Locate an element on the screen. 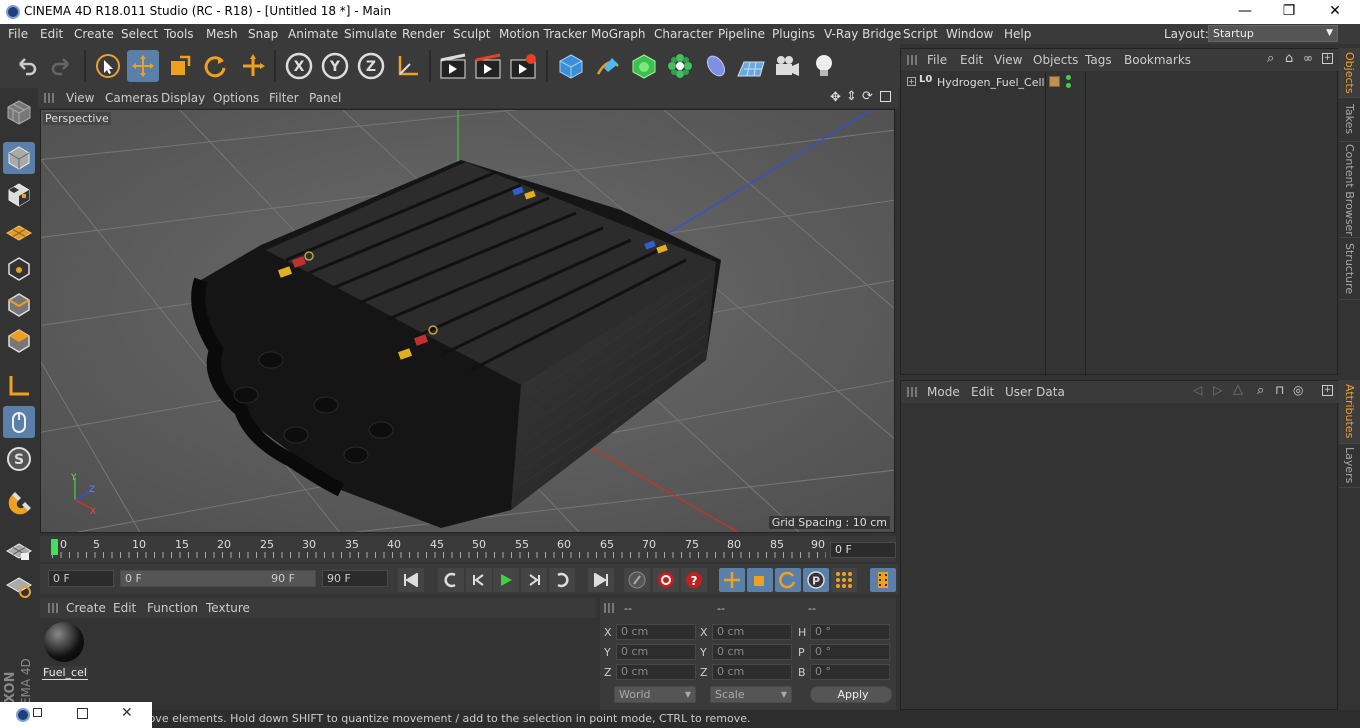 The image size is (1360, 728). z-axis-lock-button: Z is located at coordinates (371, 66).